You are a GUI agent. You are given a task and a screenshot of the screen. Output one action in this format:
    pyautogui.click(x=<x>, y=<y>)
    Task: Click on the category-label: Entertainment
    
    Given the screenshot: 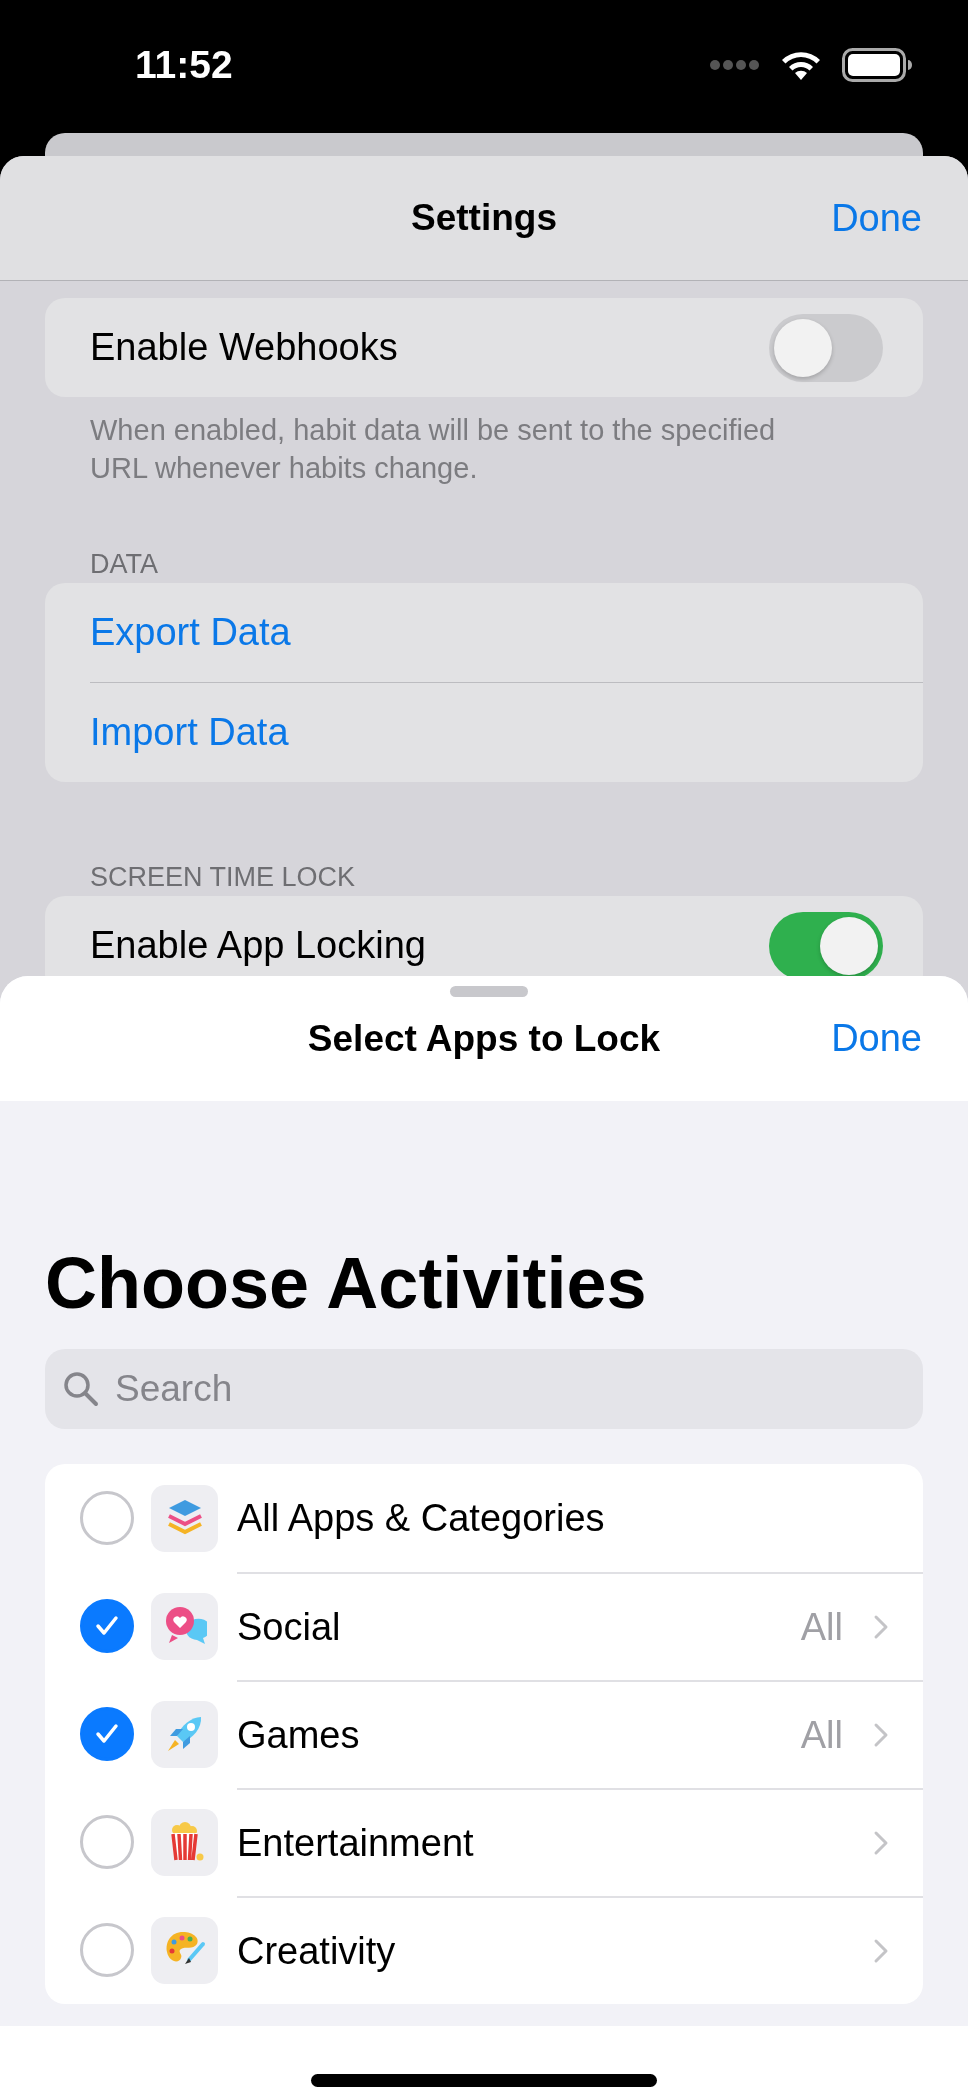 What is the action you would take?
    pyautogui.click(x=356, y=1843)
    